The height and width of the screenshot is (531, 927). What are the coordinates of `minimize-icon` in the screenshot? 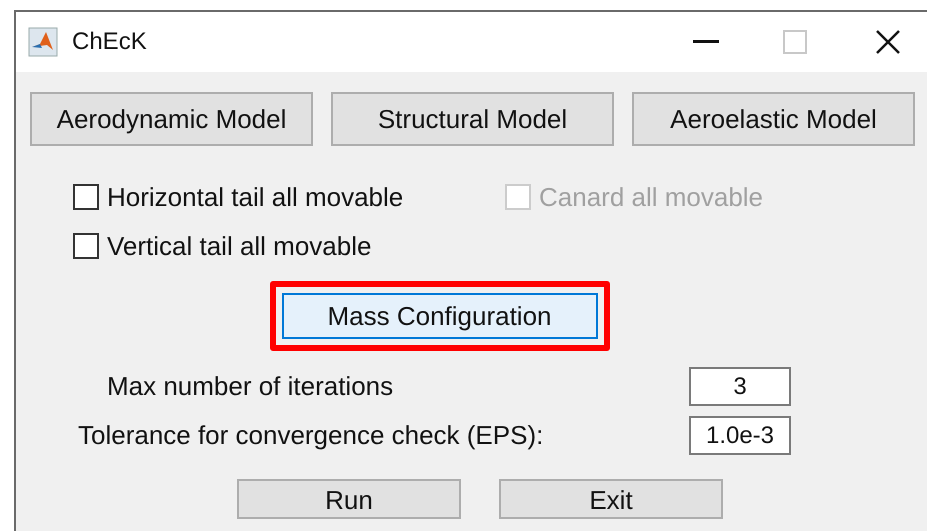 It's located at (706, 42).